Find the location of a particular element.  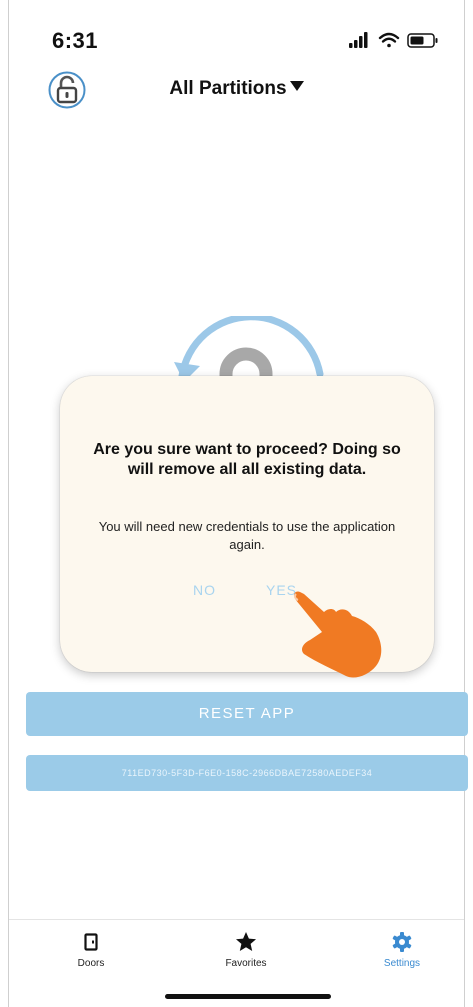

door-icon is located at coordinates (91, 942).